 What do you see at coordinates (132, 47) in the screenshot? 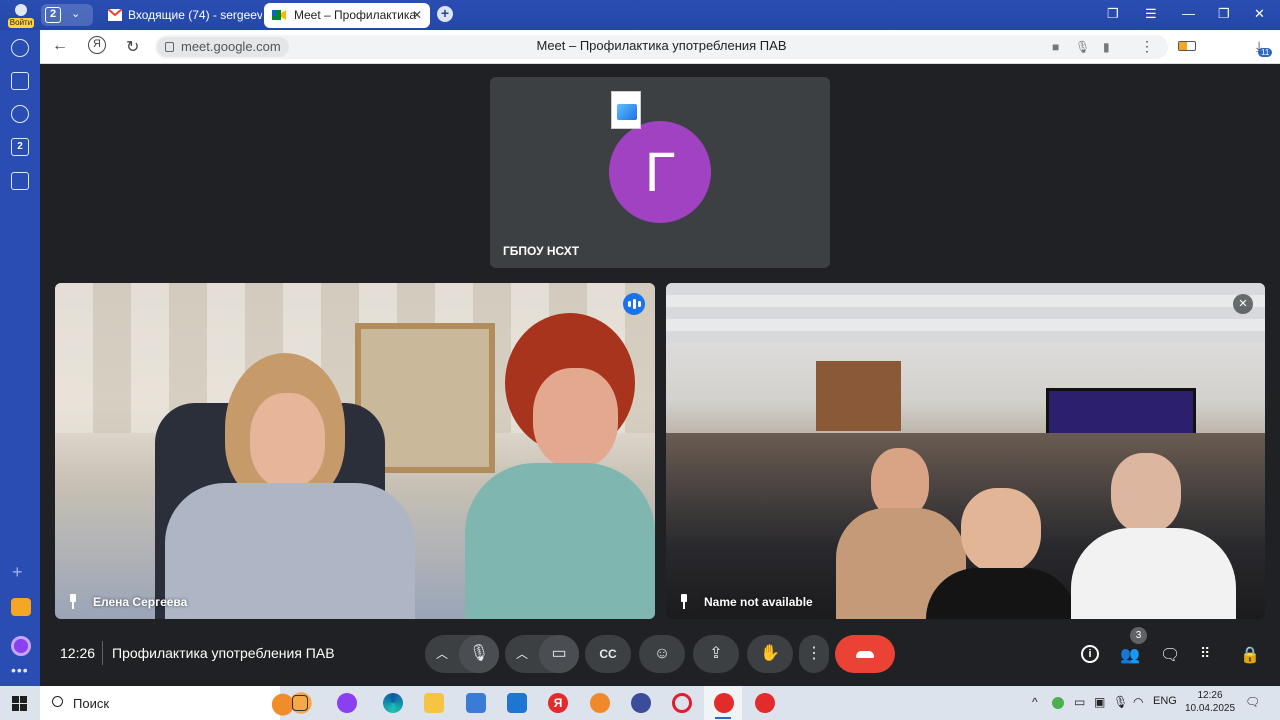
I see `reload-icon: ↻` at bounding box center [132, 47].